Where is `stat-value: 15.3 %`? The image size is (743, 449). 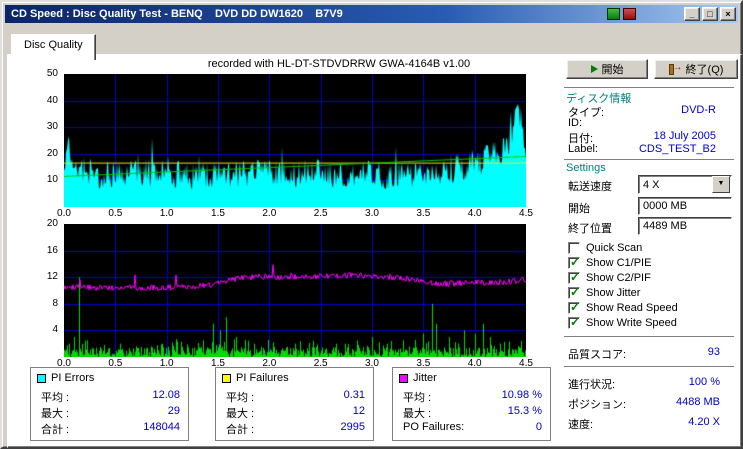
stat-value: 15.3 % is located at coordinates (524, 411).